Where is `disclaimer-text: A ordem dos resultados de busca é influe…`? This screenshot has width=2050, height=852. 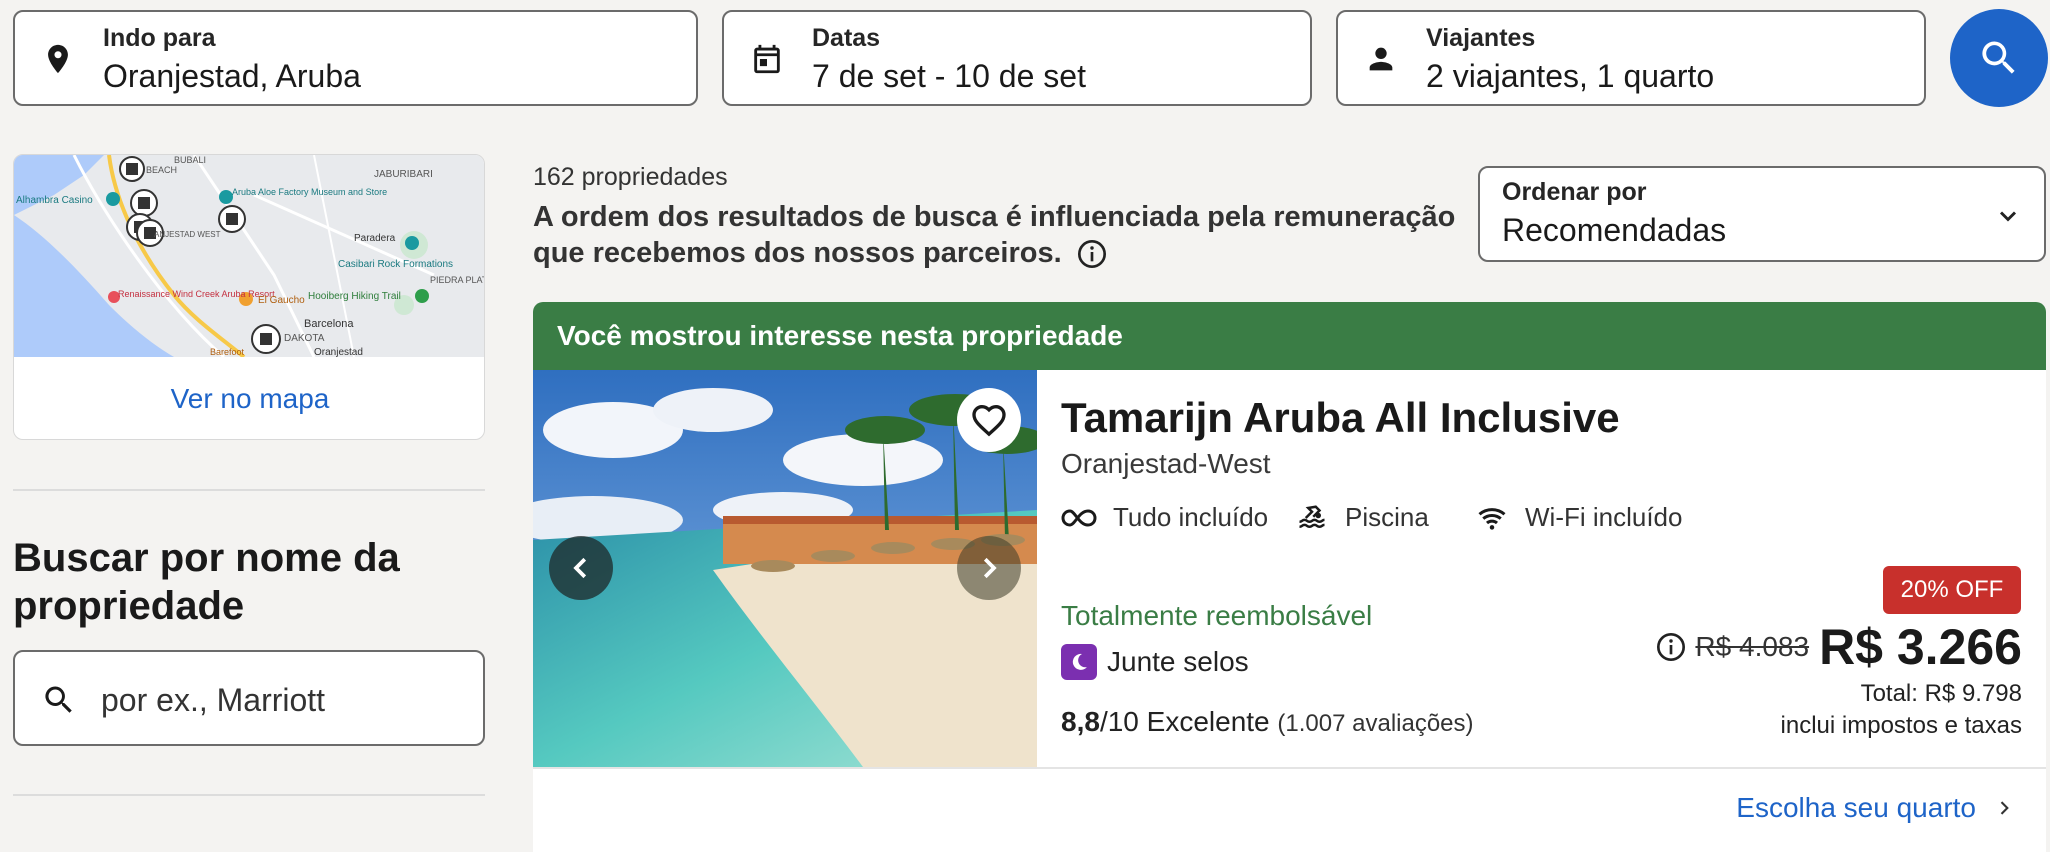
disclaimer-text: A ordem dos resultados de busca é influe… is located at coordinates (994, 235).